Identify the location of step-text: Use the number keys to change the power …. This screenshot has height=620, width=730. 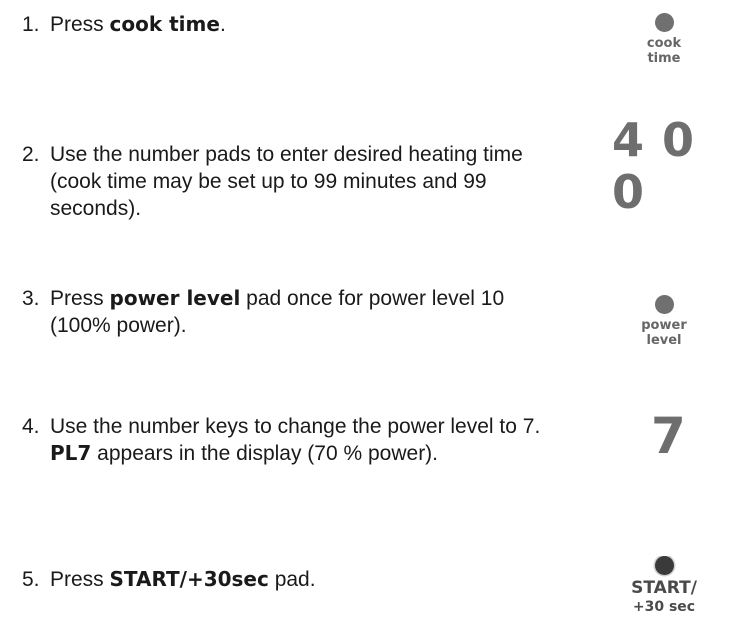
(295, 440).